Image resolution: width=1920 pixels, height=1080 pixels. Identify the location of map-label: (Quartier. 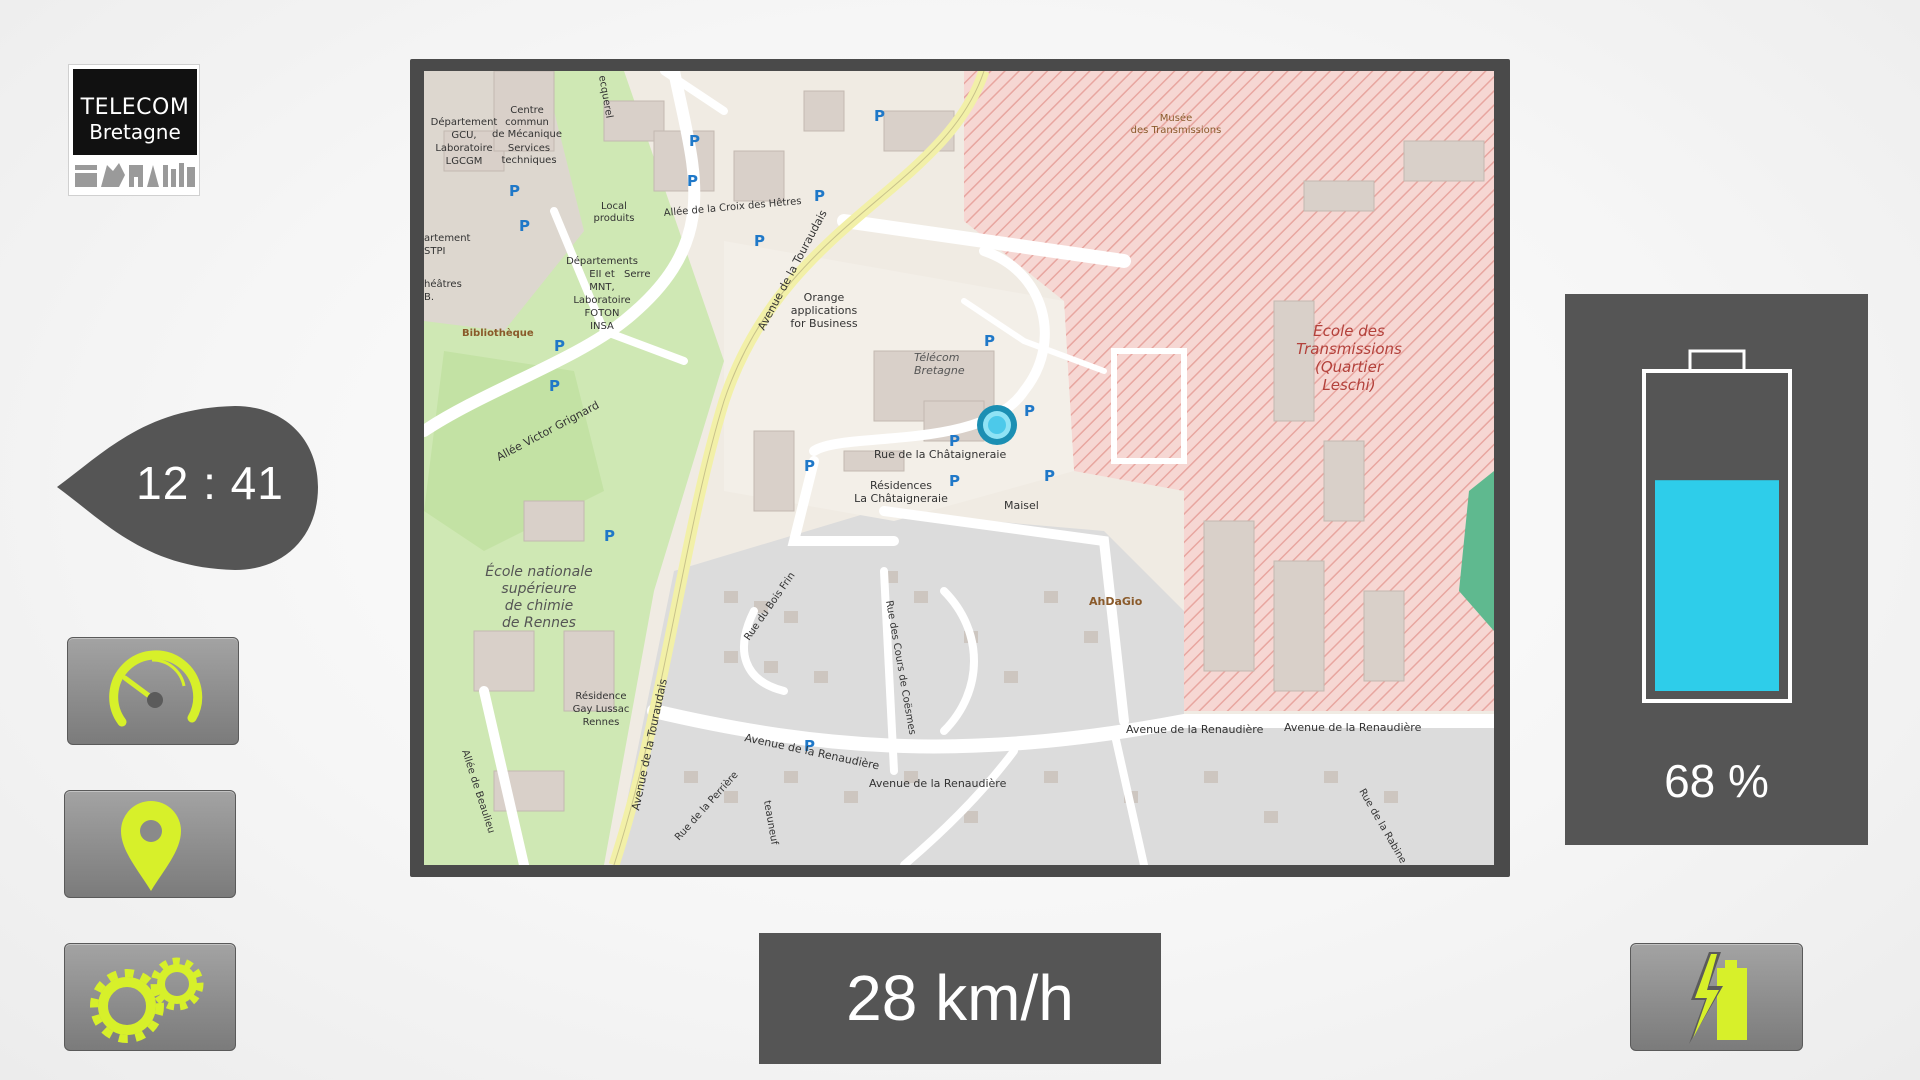
(1349, 367).